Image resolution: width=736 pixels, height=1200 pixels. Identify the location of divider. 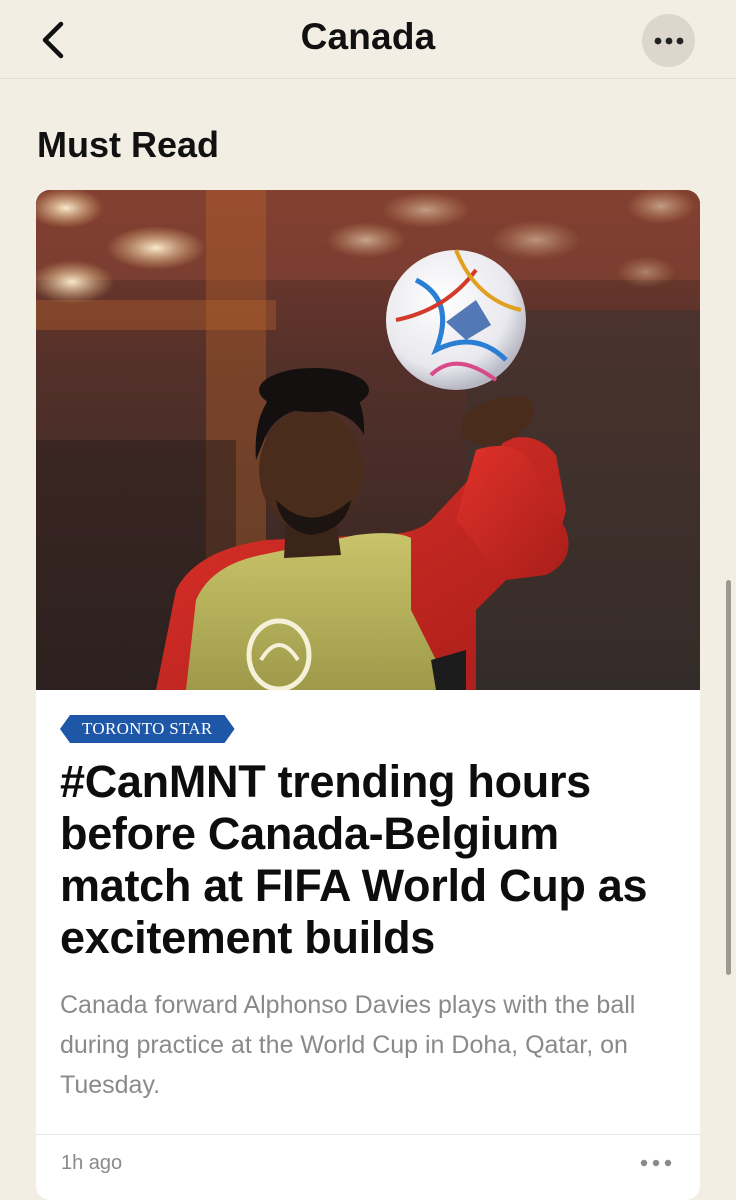
(368, 1134).